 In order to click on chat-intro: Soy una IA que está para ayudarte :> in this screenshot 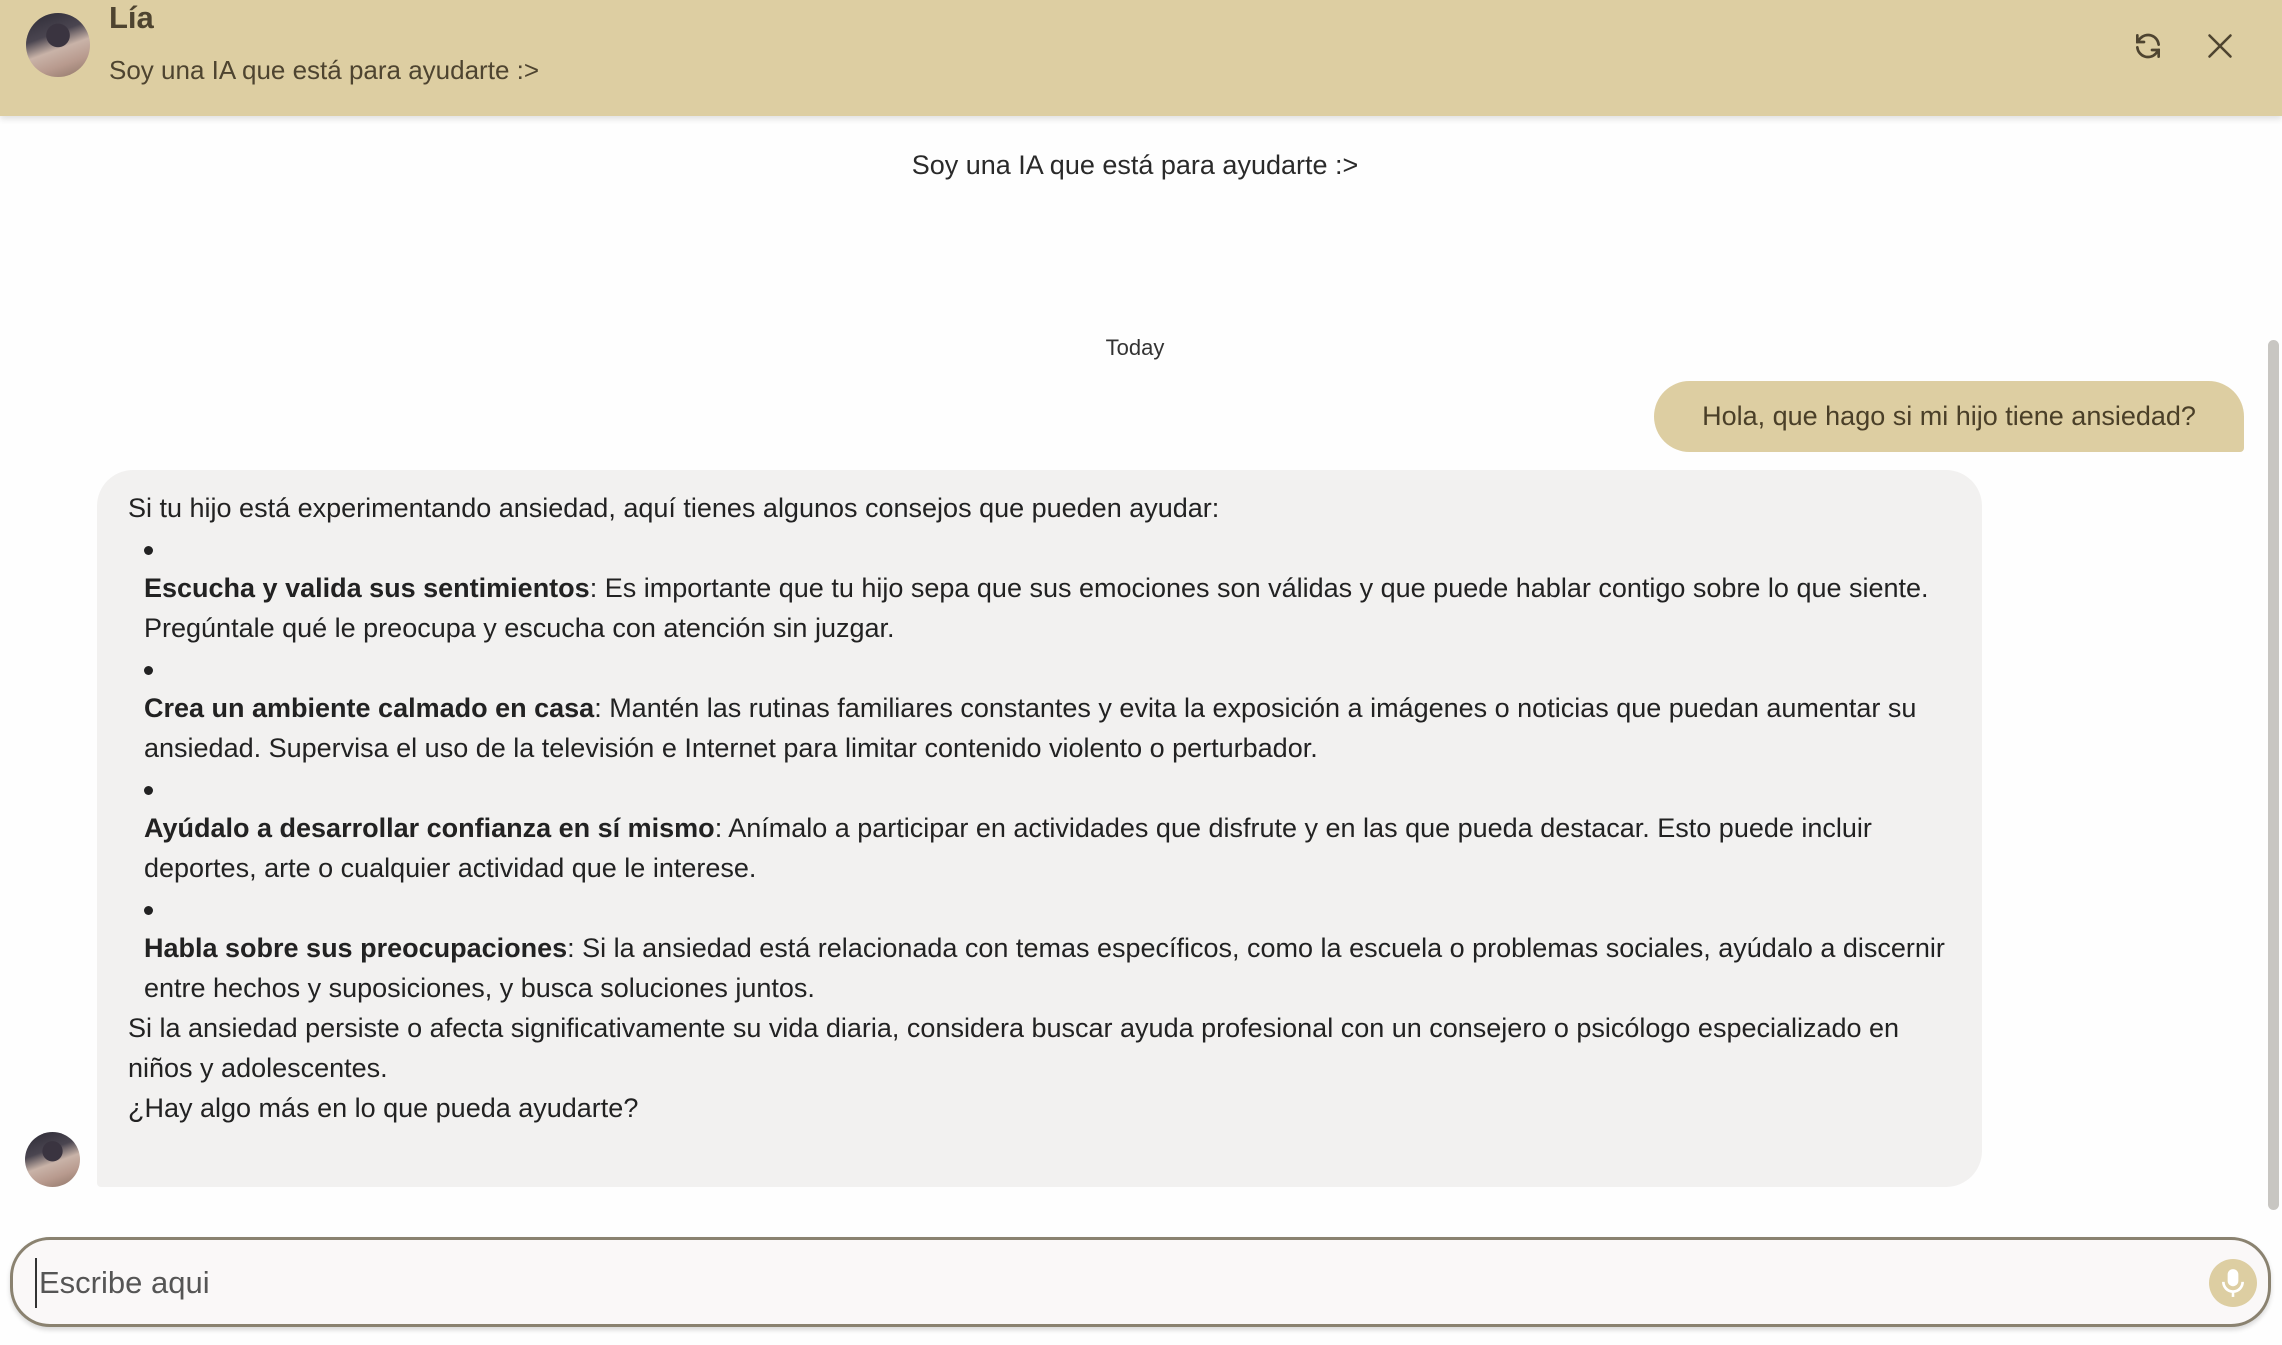, I will do `click(1135, 165)`.